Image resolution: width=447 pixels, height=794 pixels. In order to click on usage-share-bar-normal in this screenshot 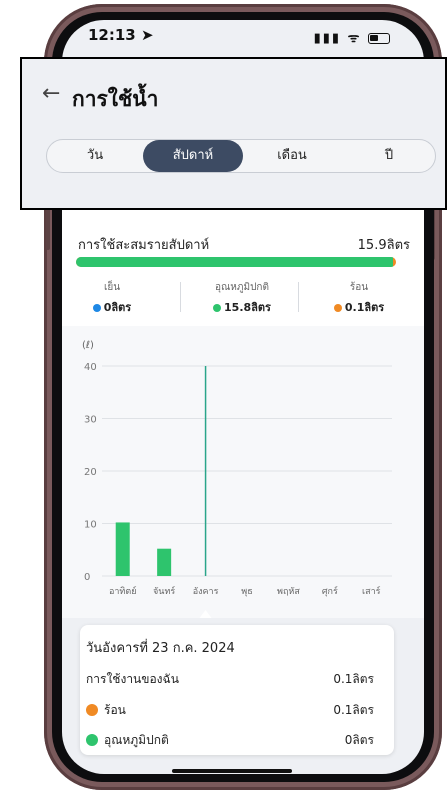, I will do `click(234, 262)`.